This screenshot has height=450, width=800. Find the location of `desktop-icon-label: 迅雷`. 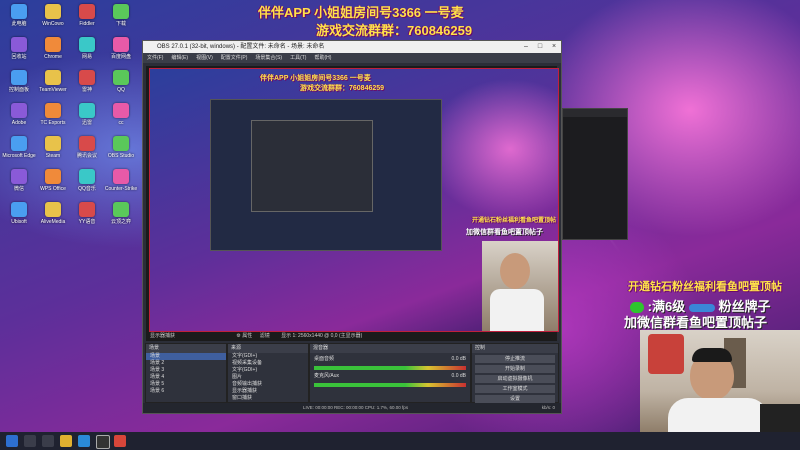

desktop-icon-label: 迅雷 is located at coordinates (86, 123).